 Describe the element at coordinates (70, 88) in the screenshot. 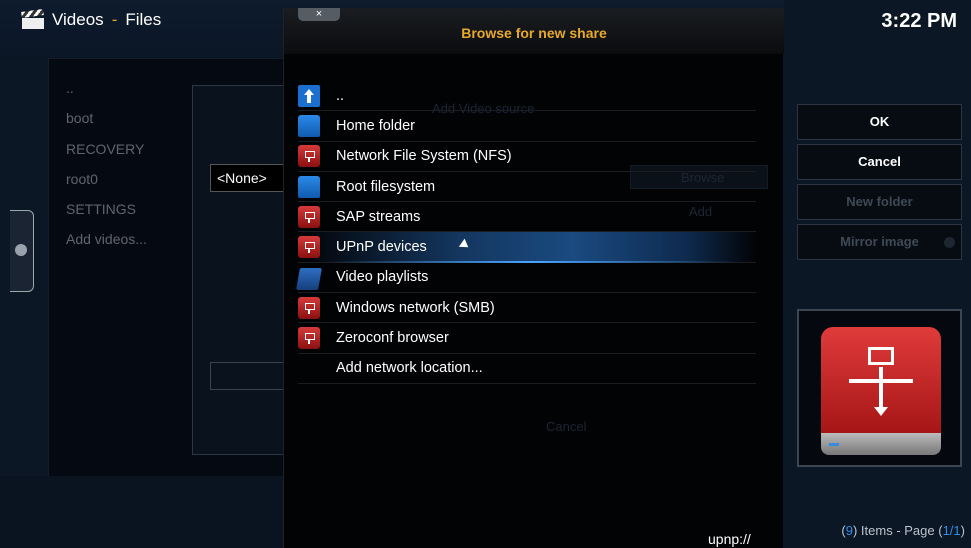

I see `list-item: ..` at that location.